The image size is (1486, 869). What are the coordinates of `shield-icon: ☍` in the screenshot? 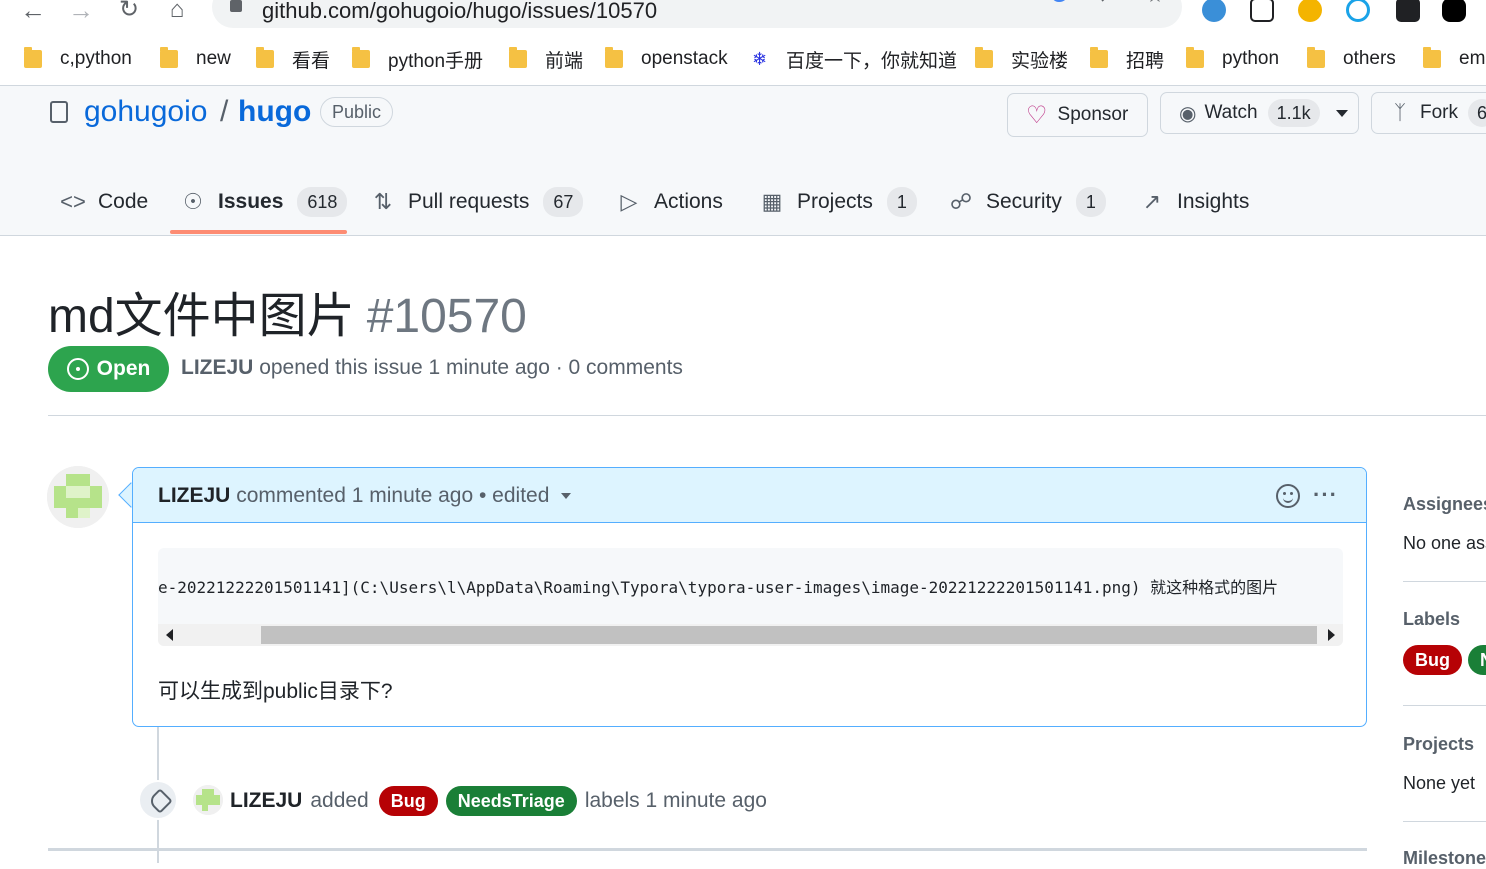 It's located at (961, 201).